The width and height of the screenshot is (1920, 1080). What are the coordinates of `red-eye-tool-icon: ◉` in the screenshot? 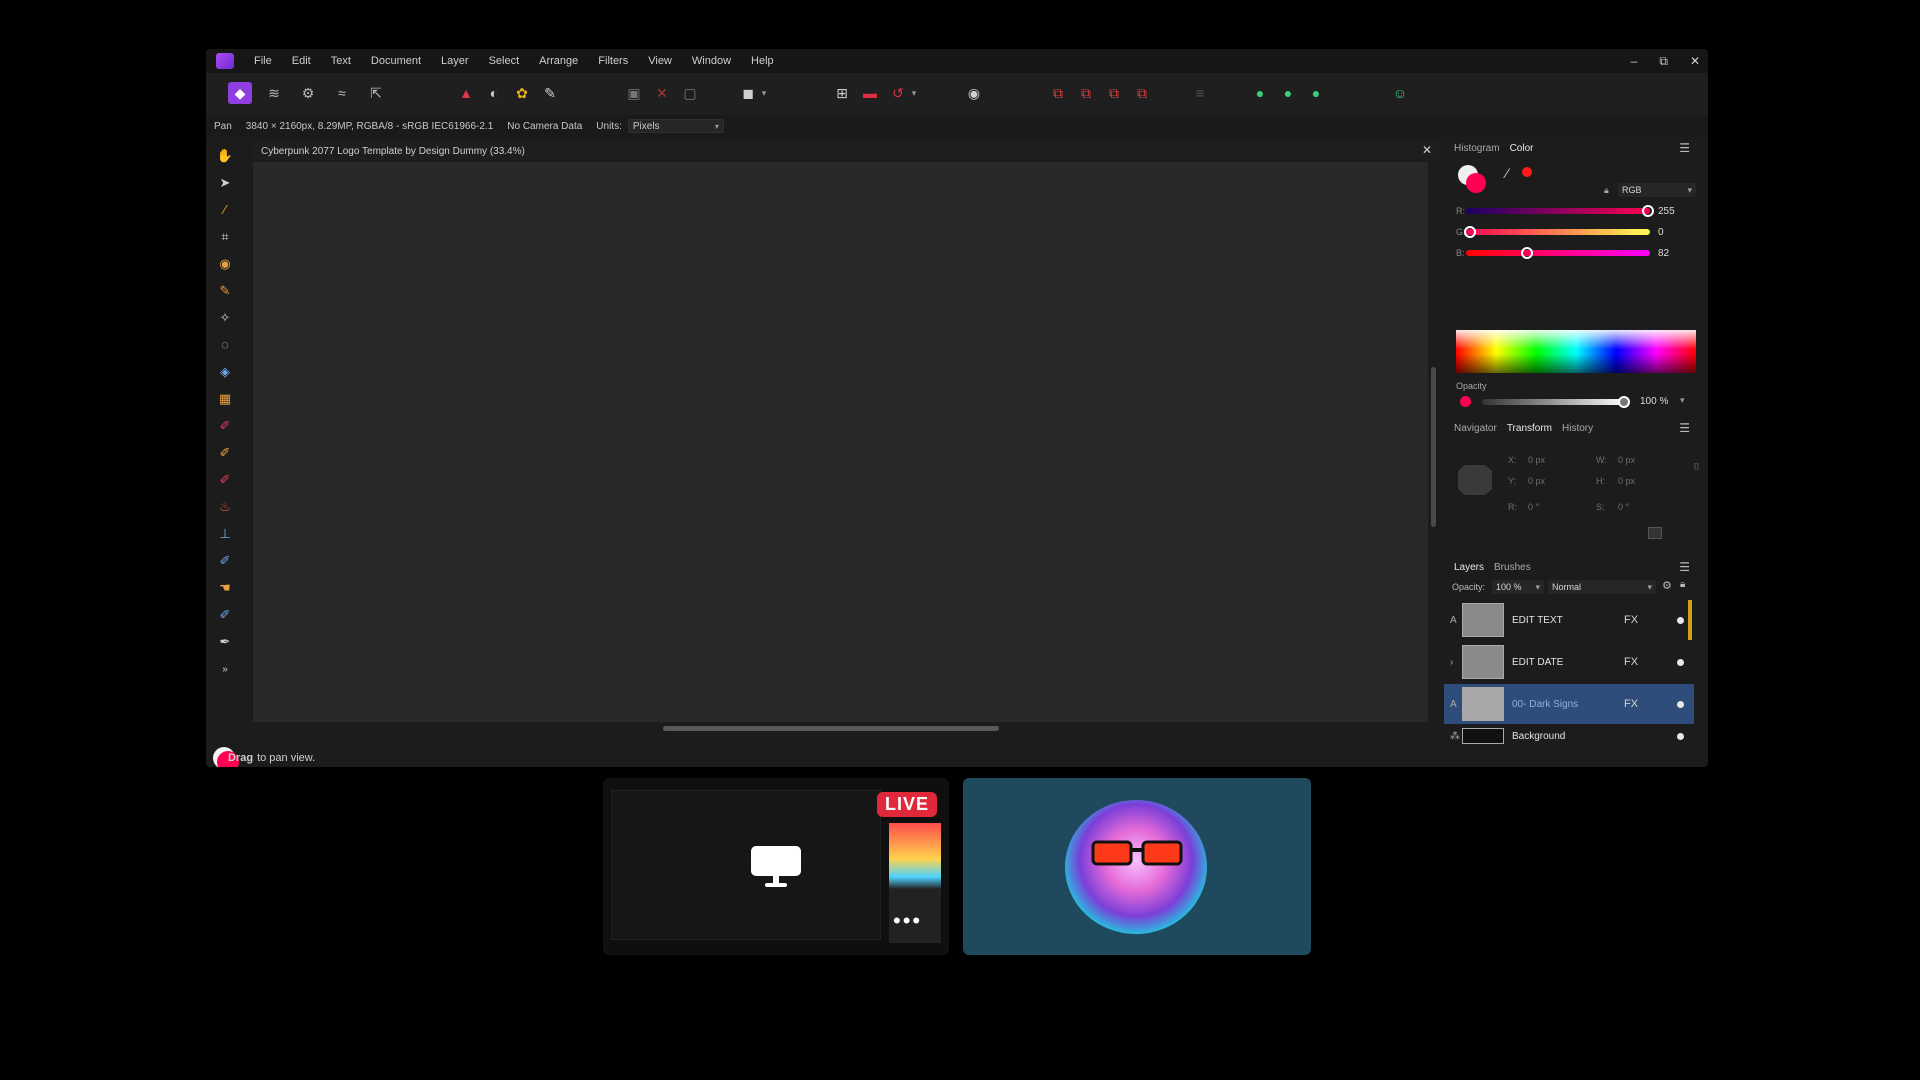 It's located at (225, 264).